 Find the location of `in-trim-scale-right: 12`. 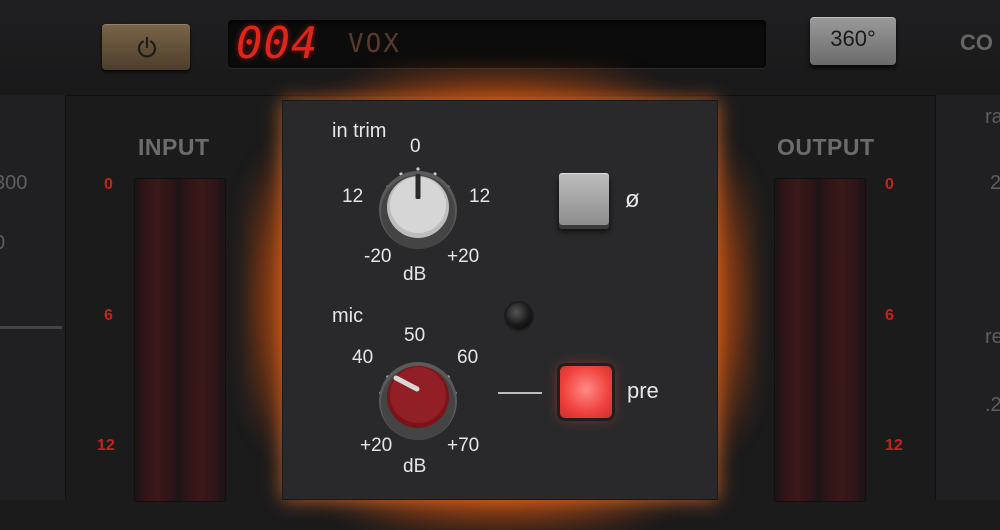

in-trim-scale-right: 12 is located at coordinates (480, 196).